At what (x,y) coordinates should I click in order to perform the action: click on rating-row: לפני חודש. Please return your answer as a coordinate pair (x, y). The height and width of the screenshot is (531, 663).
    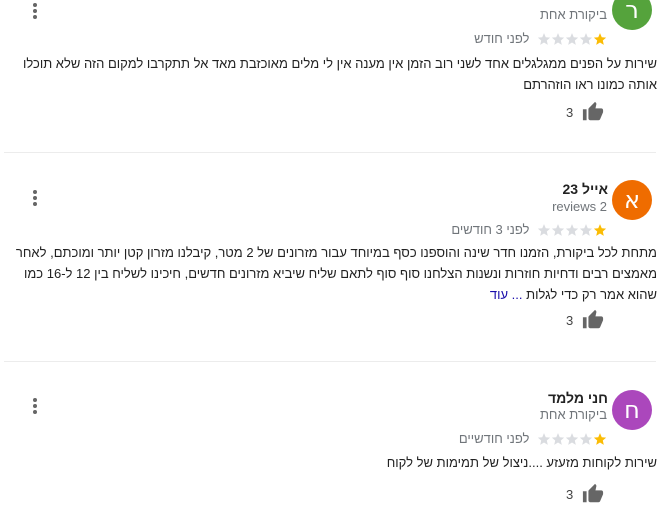
    Looking at the image, I should click on (540, 38).